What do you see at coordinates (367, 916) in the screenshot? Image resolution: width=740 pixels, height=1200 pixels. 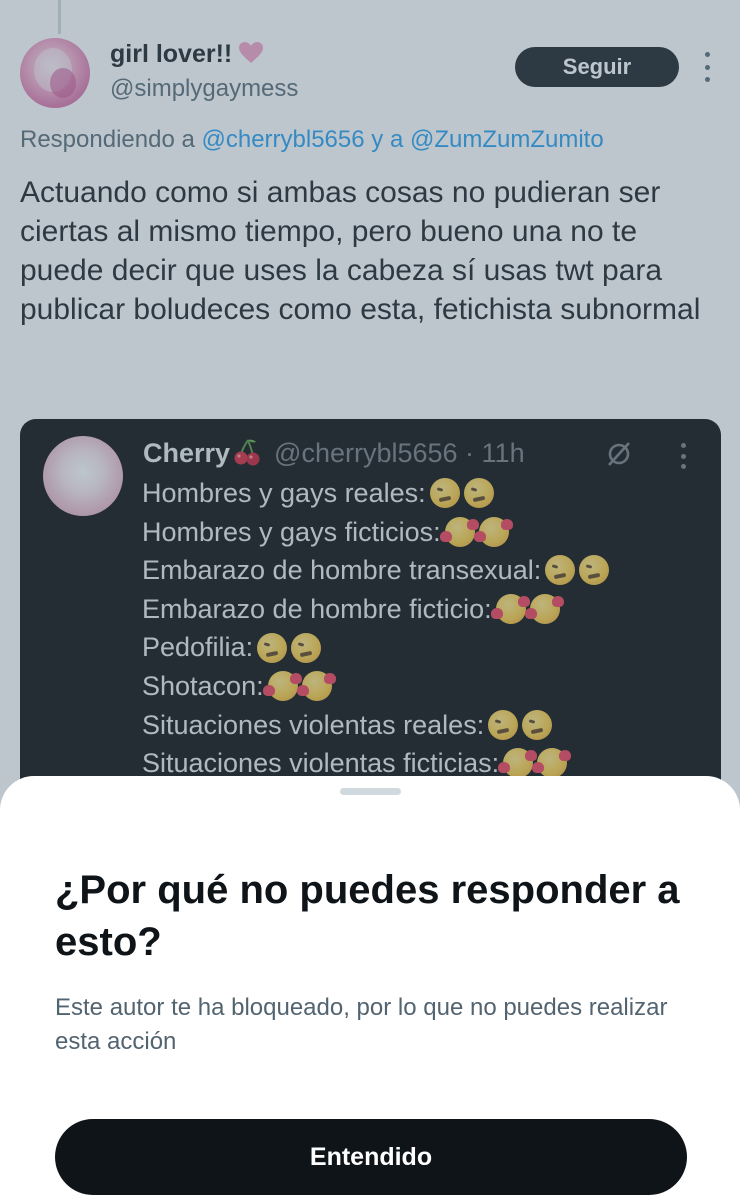 I see `sheet-title: ¿Por qué no puedes responder a esto?` at bounding box center [367, 916].